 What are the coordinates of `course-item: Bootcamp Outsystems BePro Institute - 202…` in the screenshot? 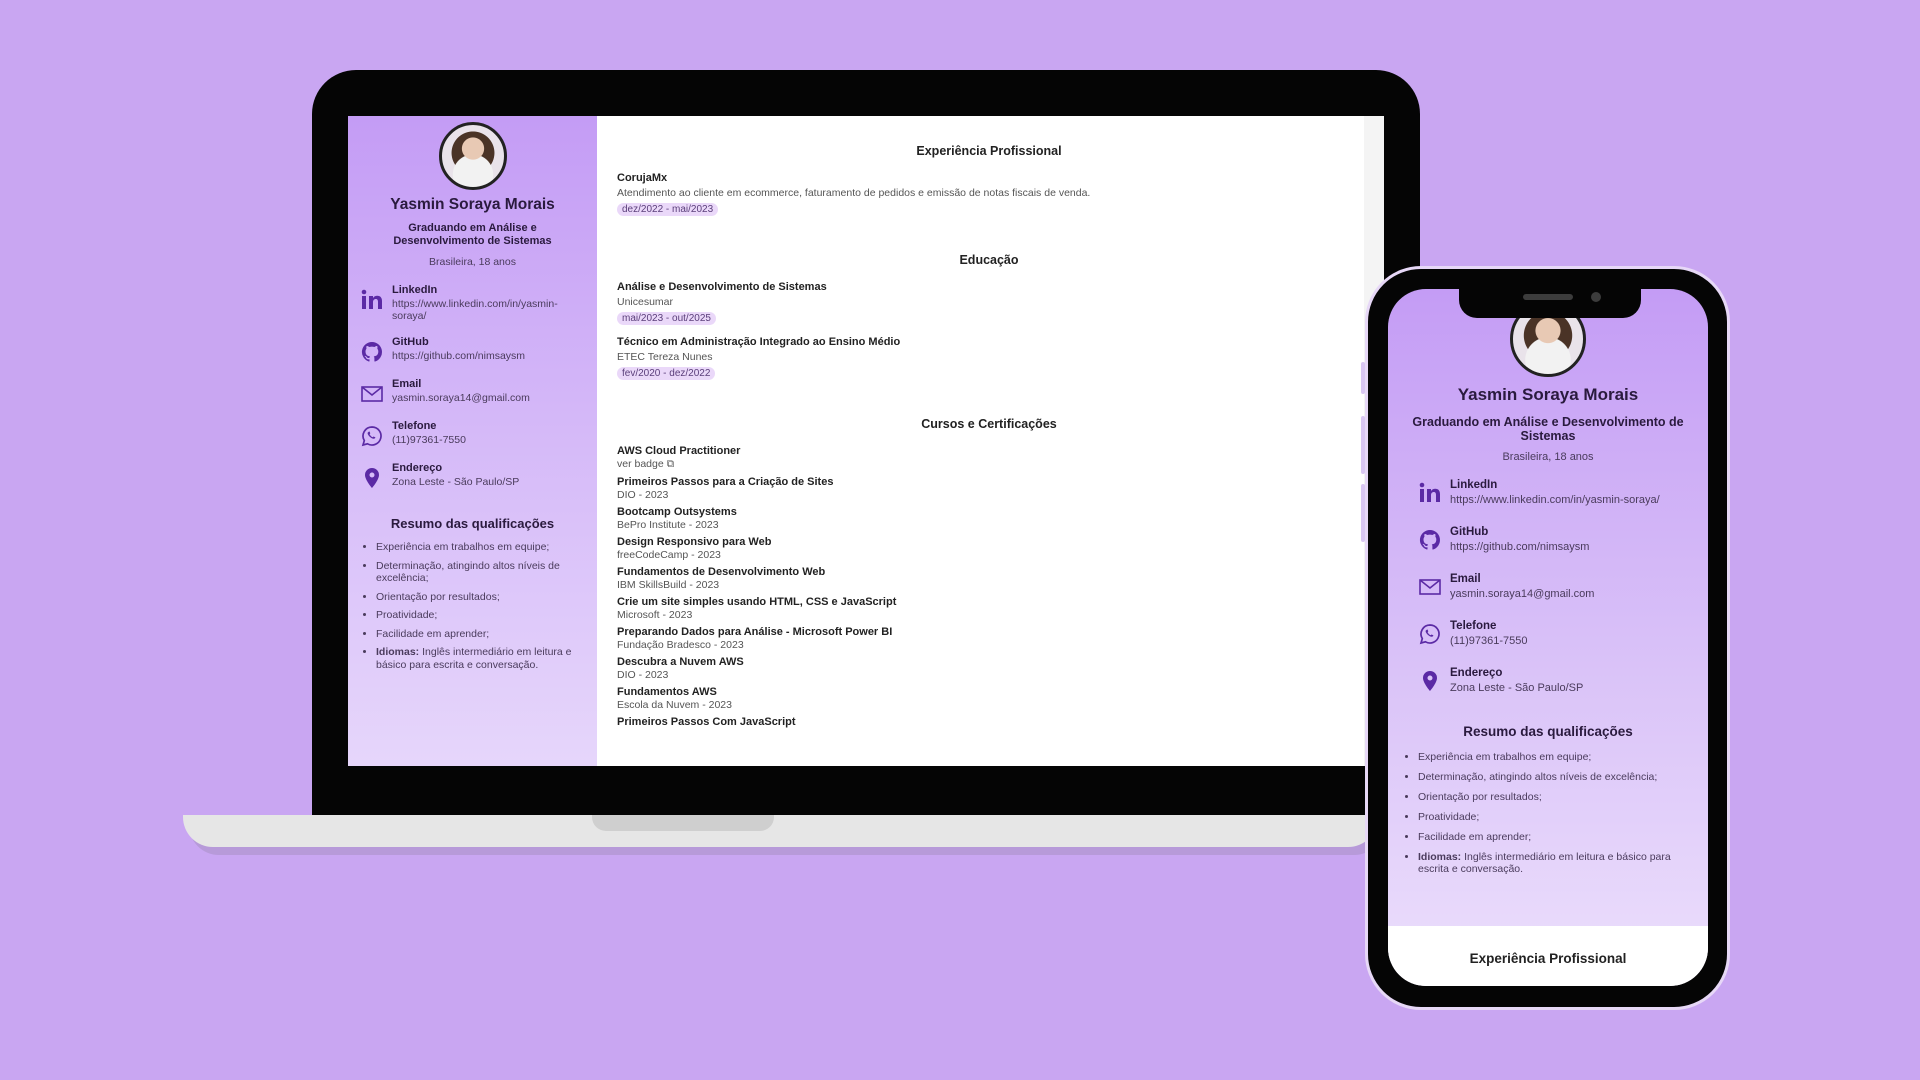 It's located at (992, 518).